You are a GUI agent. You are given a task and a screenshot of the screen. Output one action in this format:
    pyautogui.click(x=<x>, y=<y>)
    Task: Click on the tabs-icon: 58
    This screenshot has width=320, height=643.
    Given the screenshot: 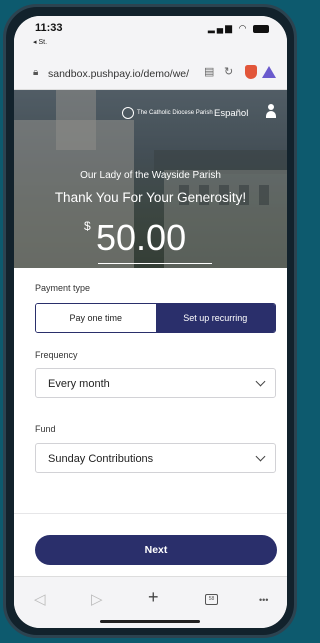 What is the action you would take?
    pyautogui.click(x=211, y=599)
    